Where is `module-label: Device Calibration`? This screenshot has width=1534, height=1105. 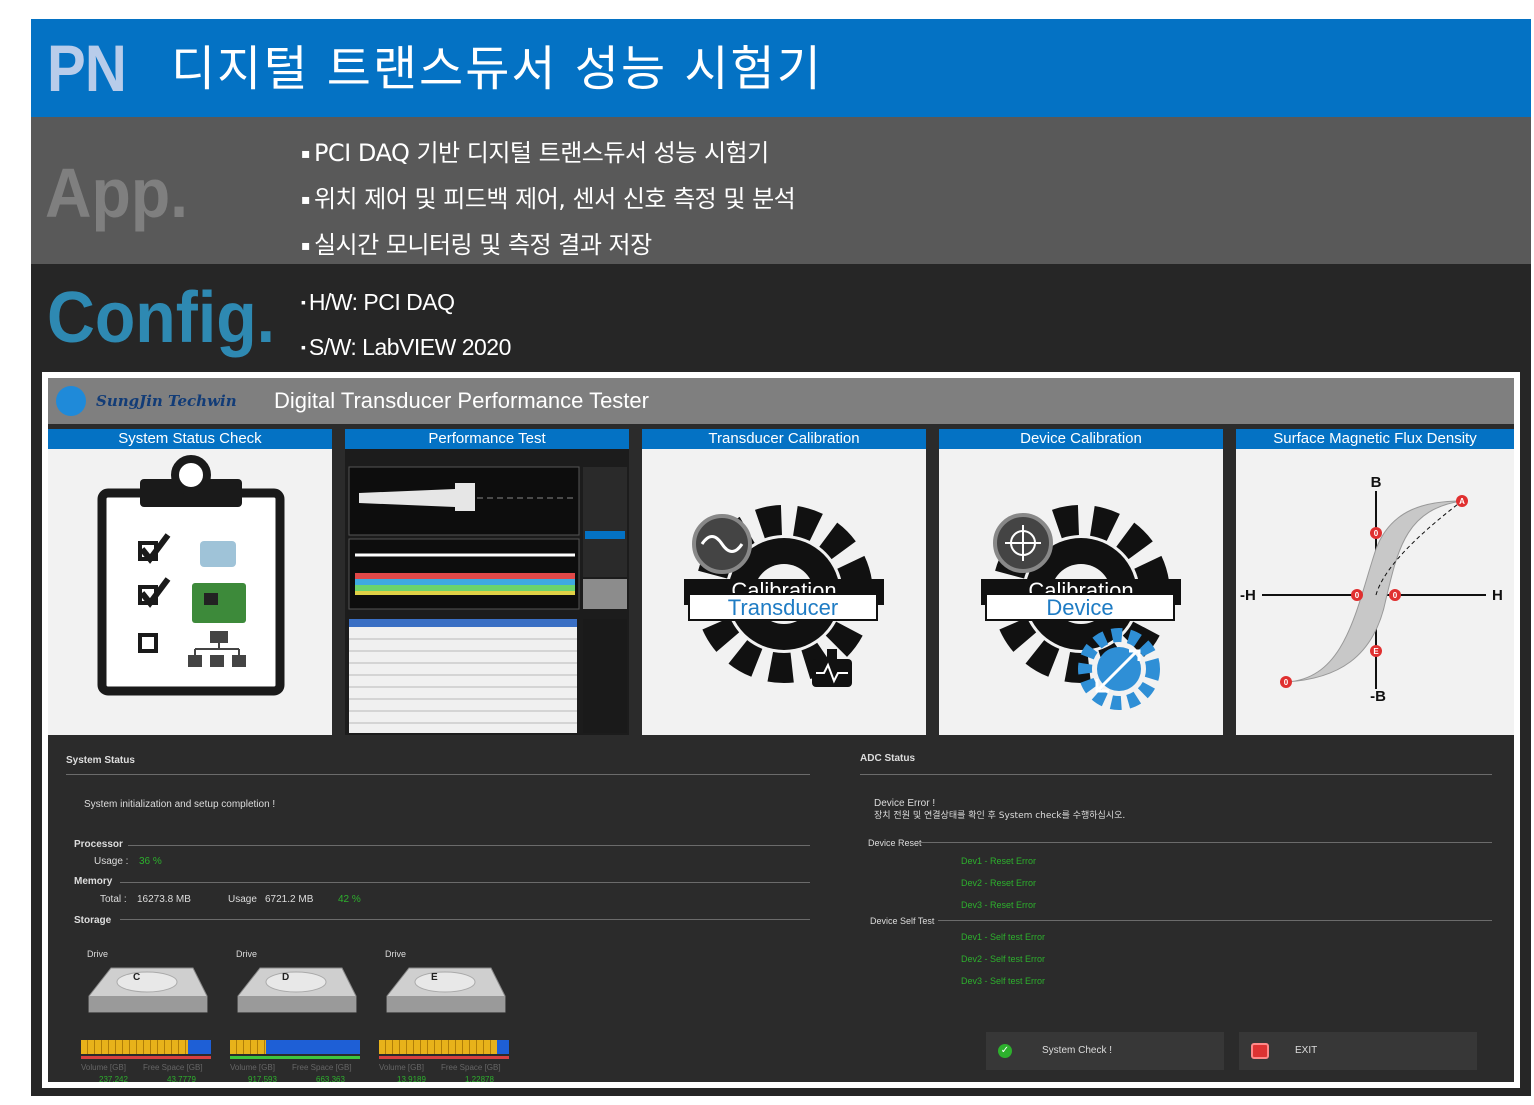 module-label: Device Calibration is located at coordinates (1081, 439).